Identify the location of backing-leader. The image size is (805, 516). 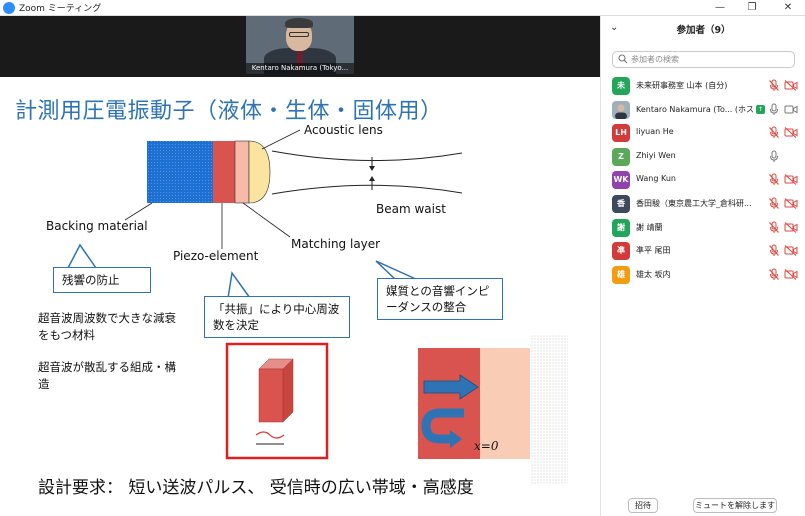
(138, 211).